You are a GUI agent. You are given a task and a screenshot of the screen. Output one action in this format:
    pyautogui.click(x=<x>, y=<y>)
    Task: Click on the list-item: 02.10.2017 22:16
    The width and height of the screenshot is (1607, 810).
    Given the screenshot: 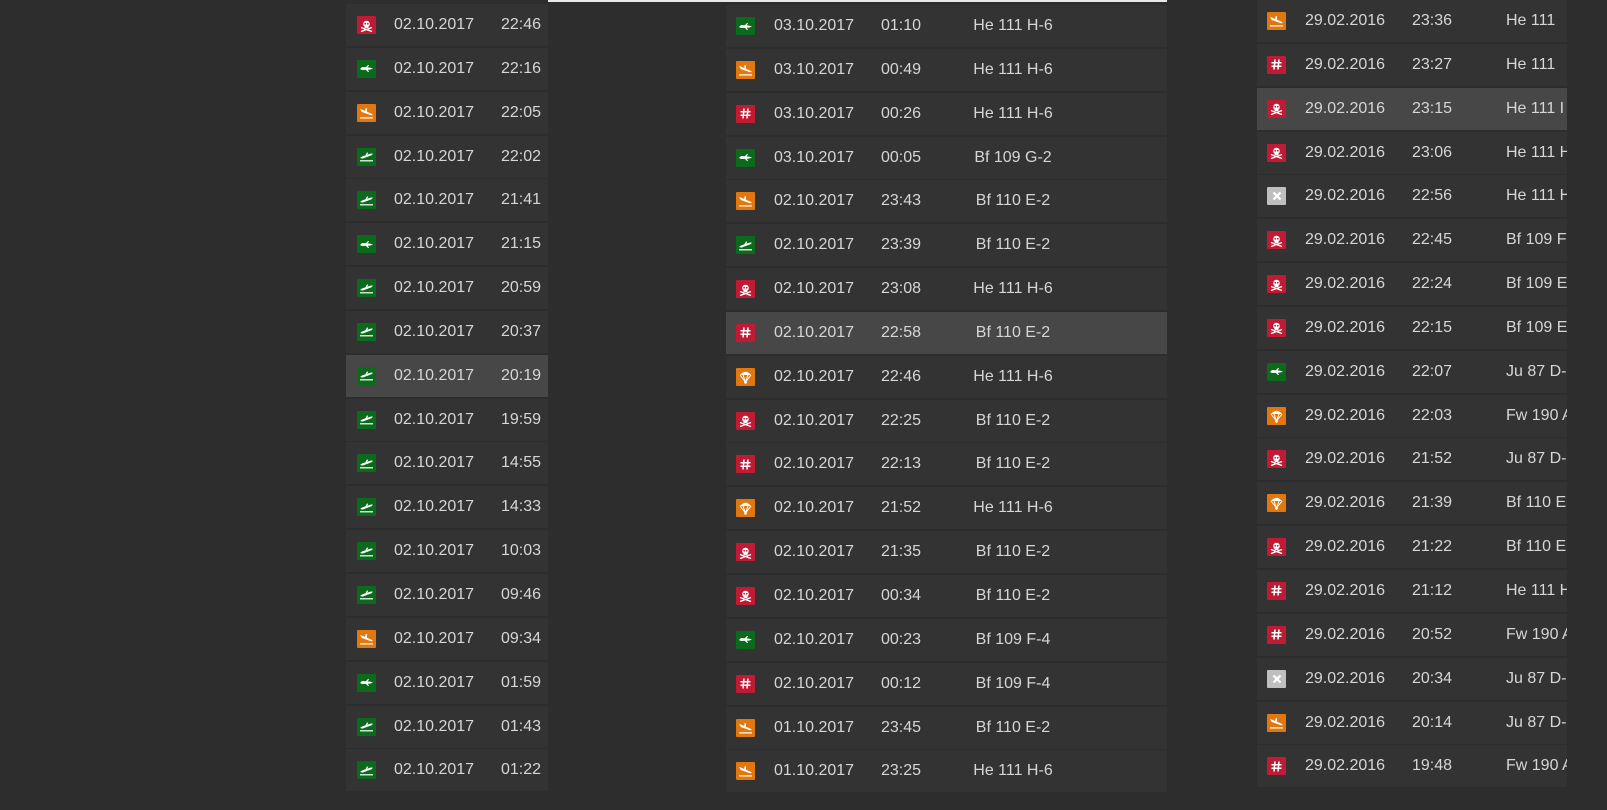 What is the action you would take?
    pyautogui.click(x=447, y=68)
    